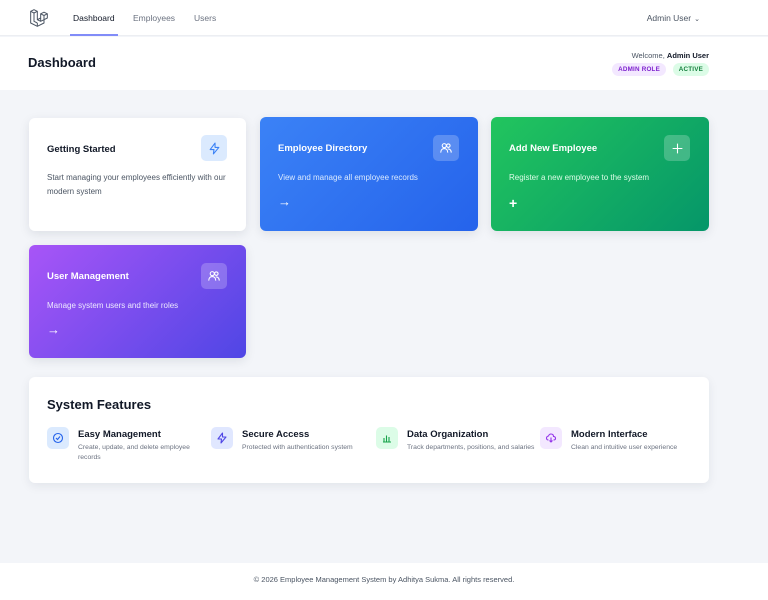  Describe the element at coordinates (205, 18) in the screenshot. I see `nav-users: Users` at that location.